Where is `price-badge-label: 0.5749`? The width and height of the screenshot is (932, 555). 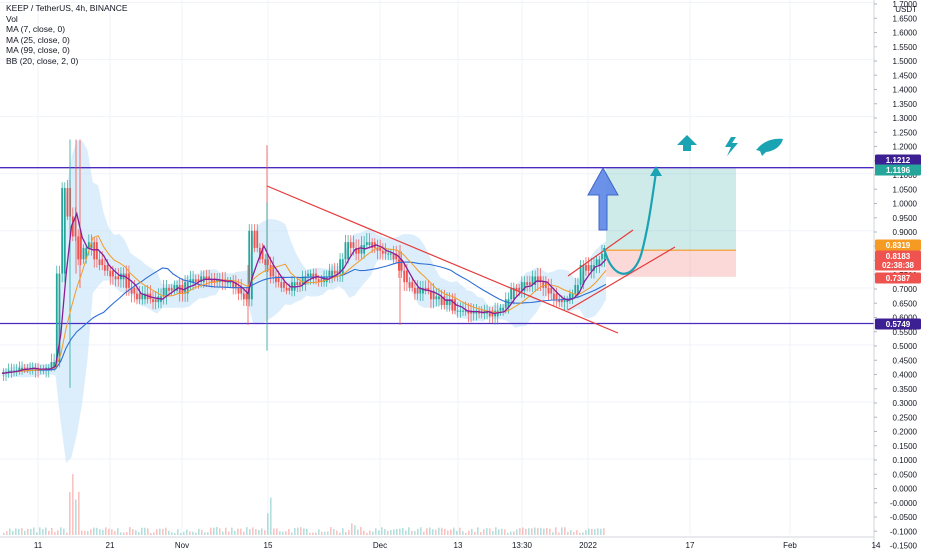
price-badge-label: 0.5749 is located at coordinates (898, 324).